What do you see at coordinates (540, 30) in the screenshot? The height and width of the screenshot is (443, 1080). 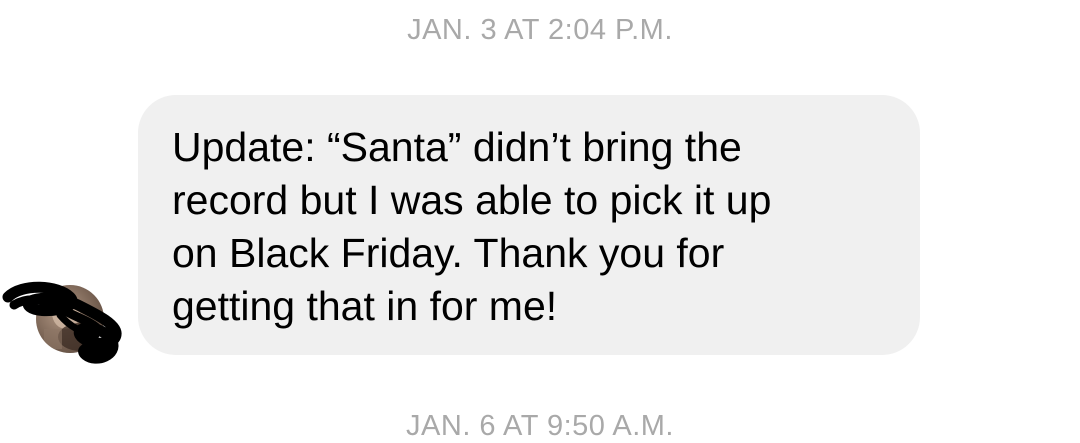 I see `timestamp-top: JAN. 3 AT 2:04 P.M.` at bounding box center [540, 30].